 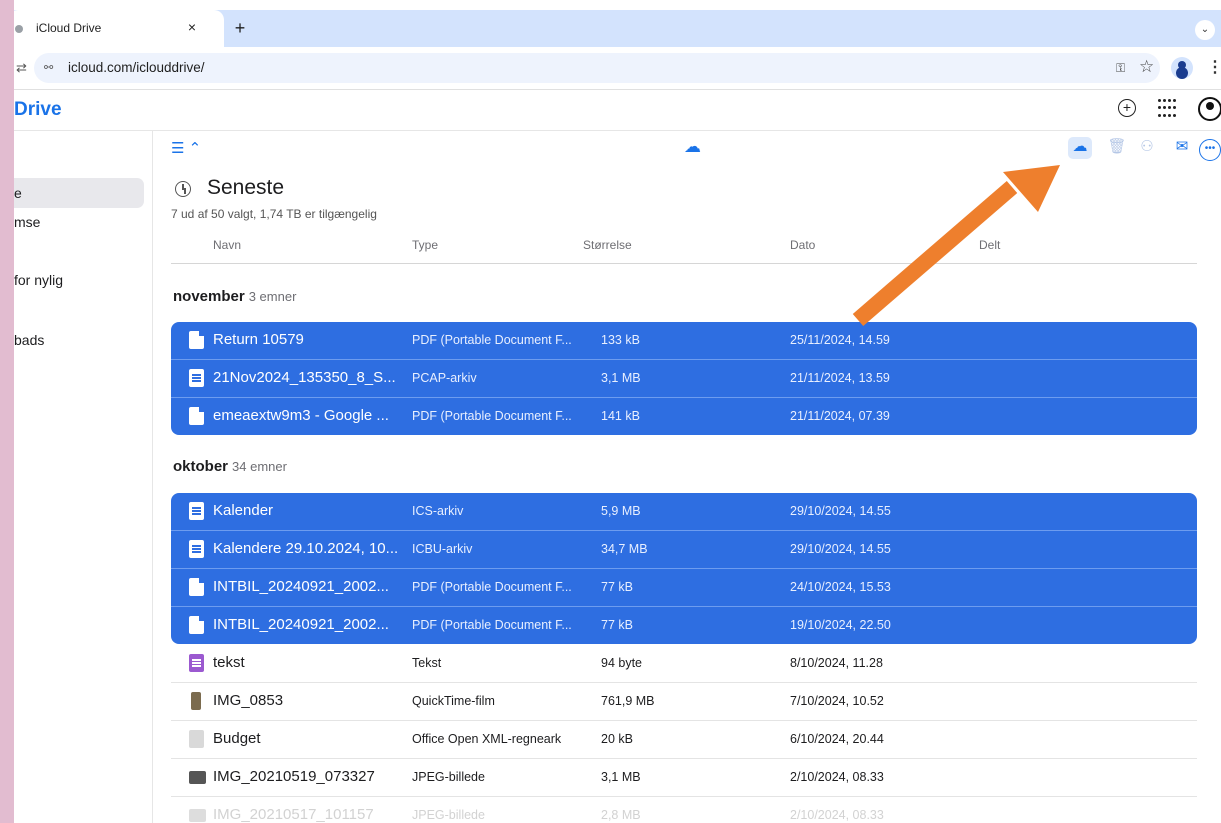 I want to click on column-name: Navn, so click(x=227, y=245).